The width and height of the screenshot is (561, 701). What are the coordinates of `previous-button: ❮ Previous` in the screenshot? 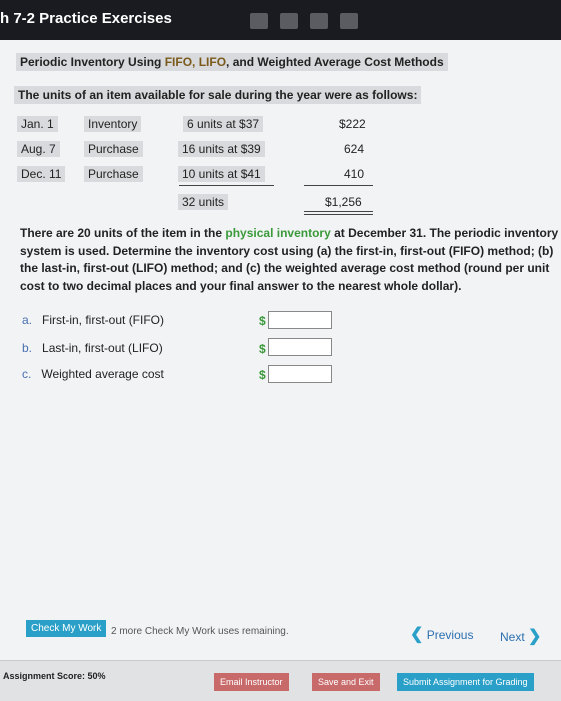 It's located at (441, 634).